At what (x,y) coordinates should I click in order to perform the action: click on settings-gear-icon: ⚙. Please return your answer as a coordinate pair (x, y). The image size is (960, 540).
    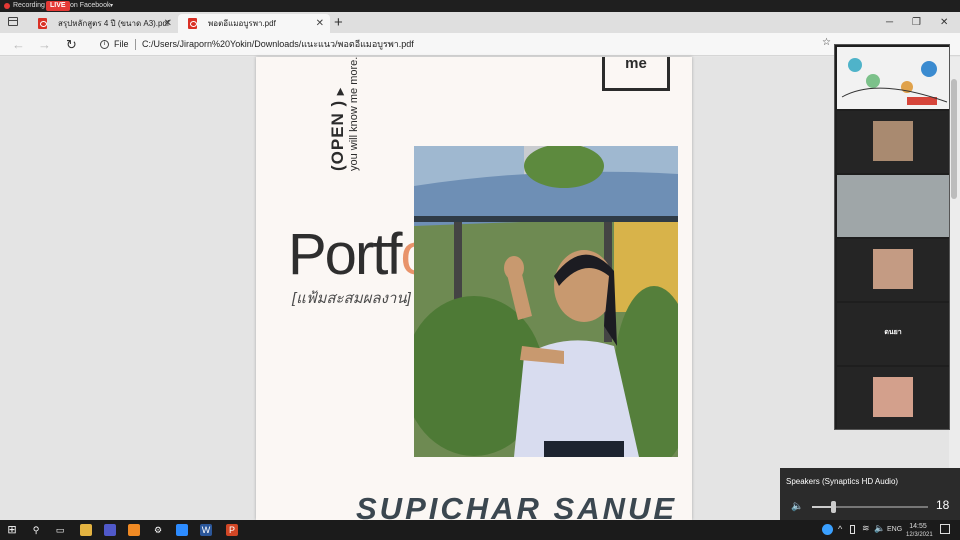
    Looking at the image, I should click on (158, 530).